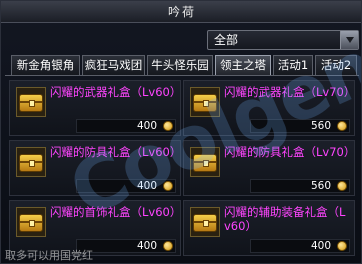 This screenshot has height=264, width=362. What do you see at coordinates (95, 168) in the screenshot?
I see `shop-item: 闪耀的防具礼盒（Lv60） 400` at bounding box center [95, 168].